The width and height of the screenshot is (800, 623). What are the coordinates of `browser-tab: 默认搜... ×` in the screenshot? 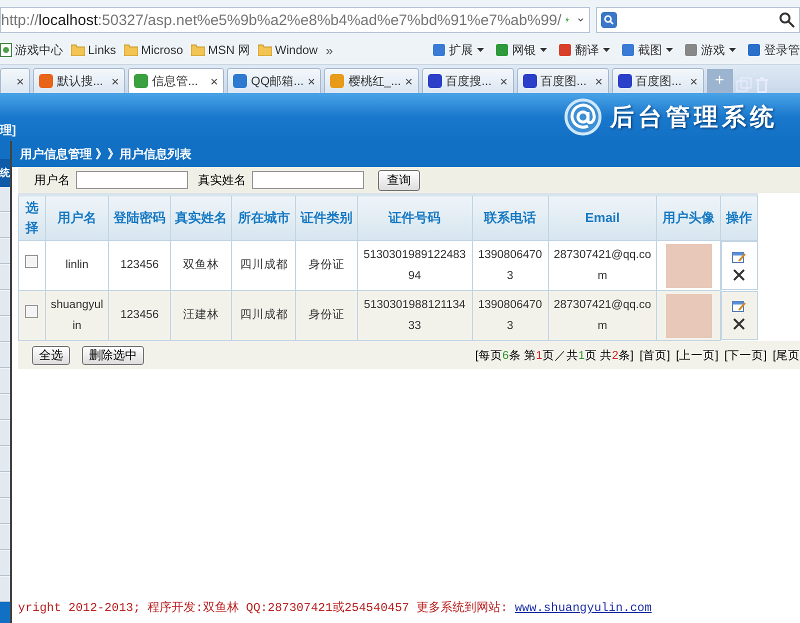 It's located at (79, 80).